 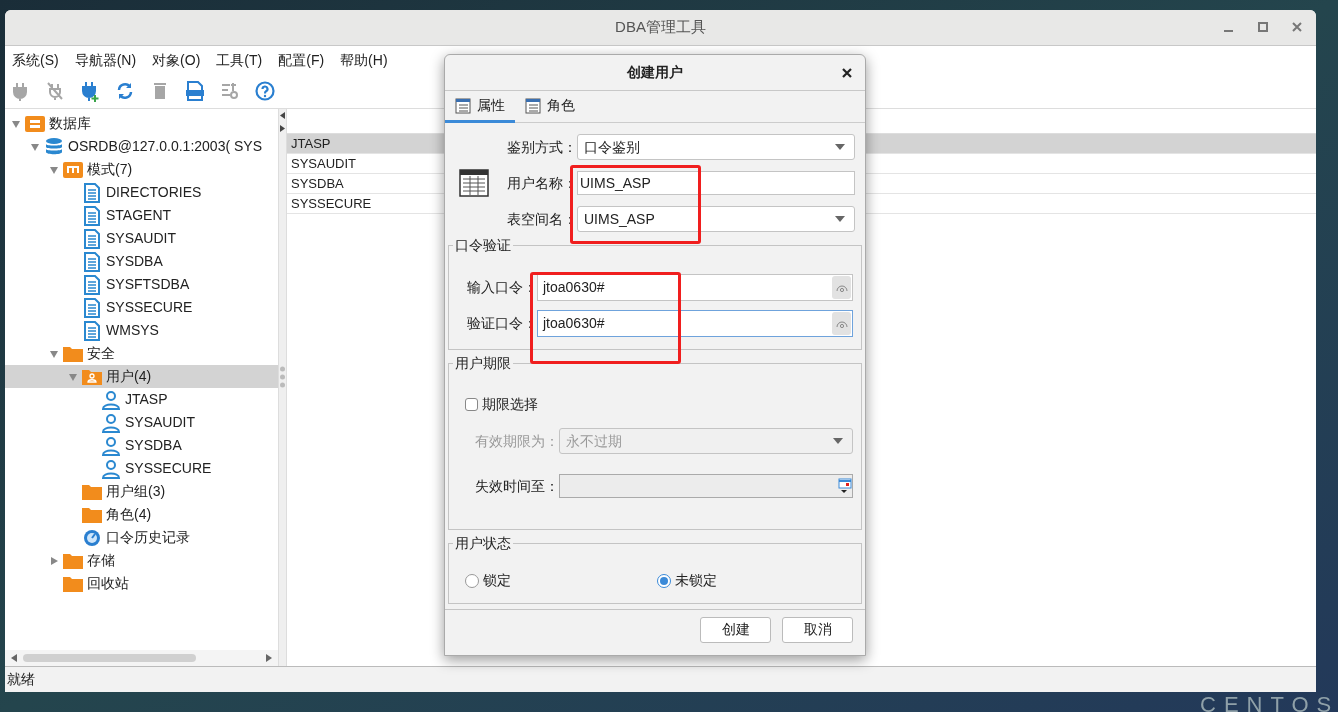 What do you see at coordinates (480, 107) in the screenshot?
I see `tab: 属性` at bounding box center [480, 107].